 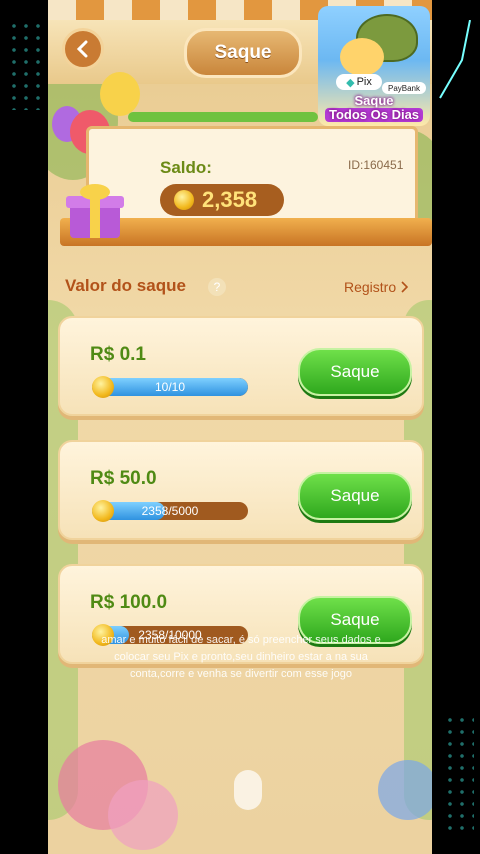 What do you see at coordinates (374, 100) in the screenshot?
I see `promo-line-1: Saque` at bounding box center [374, 100].